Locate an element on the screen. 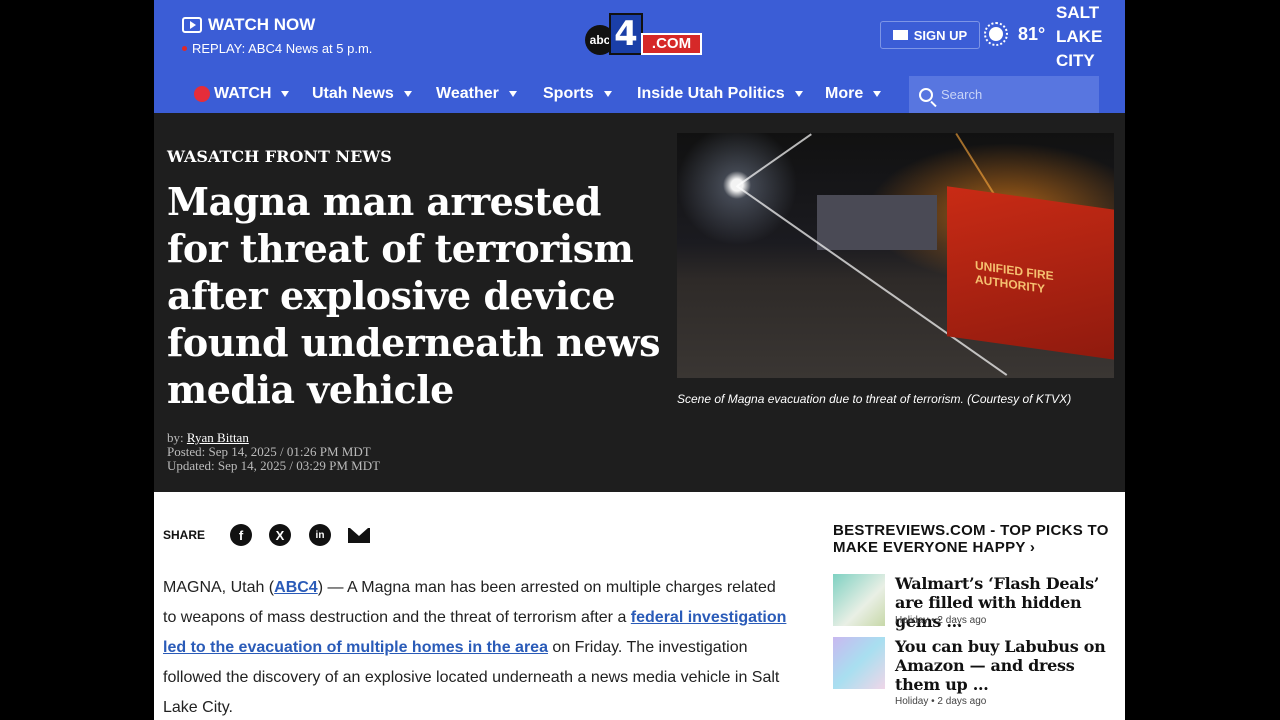  house-shape is located at coordinates (877, 222).